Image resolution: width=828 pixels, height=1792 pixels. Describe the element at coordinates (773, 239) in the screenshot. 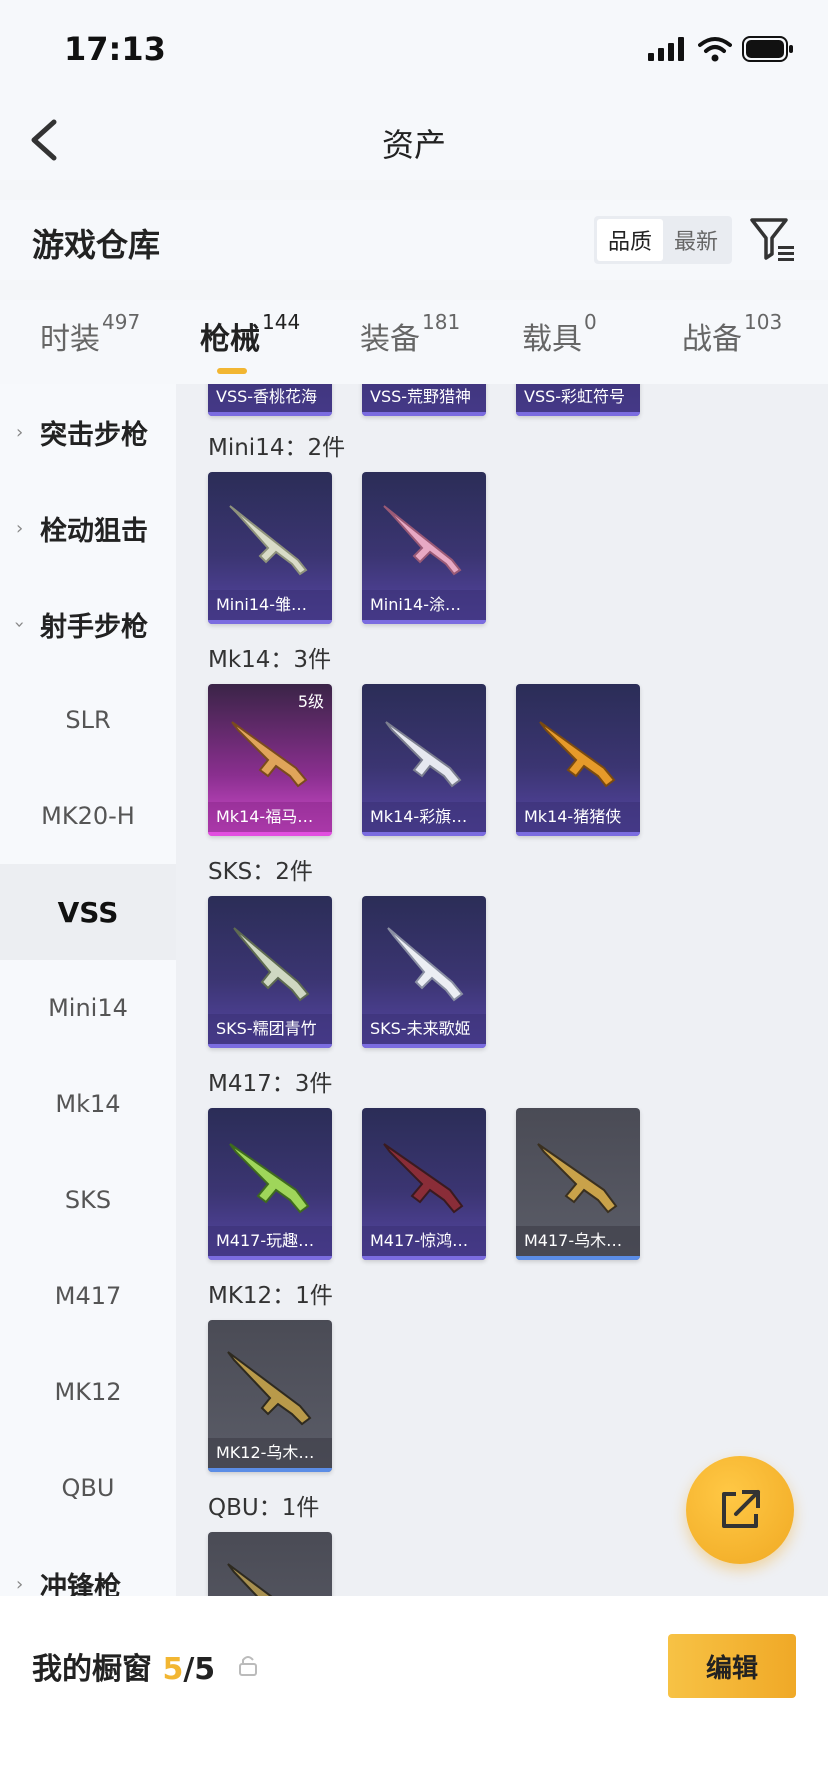

I see `filter-icon` at that location.